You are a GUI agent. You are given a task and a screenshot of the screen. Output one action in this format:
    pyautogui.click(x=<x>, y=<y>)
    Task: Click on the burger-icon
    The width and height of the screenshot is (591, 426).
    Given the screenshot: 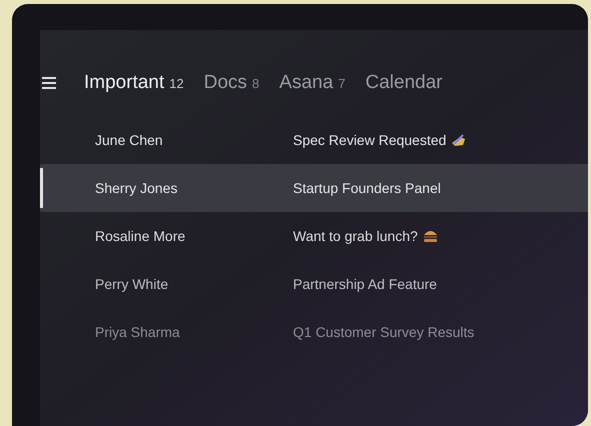 What is the action you would take?
    pyautogui.click(x=430, y=236)
    